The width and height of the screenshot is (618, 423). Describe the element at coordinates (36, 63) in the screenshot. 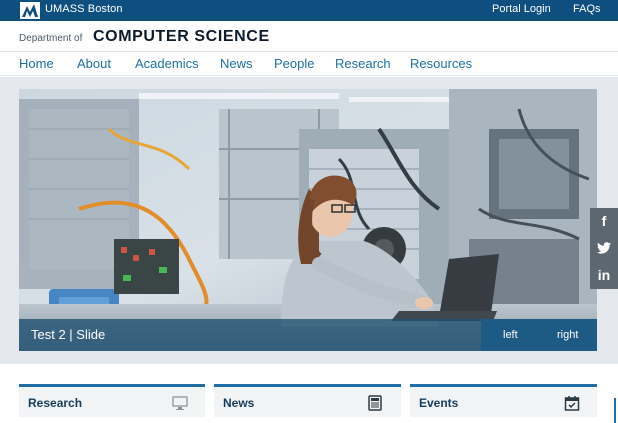

I see `nav-item-home: Home` at that location.